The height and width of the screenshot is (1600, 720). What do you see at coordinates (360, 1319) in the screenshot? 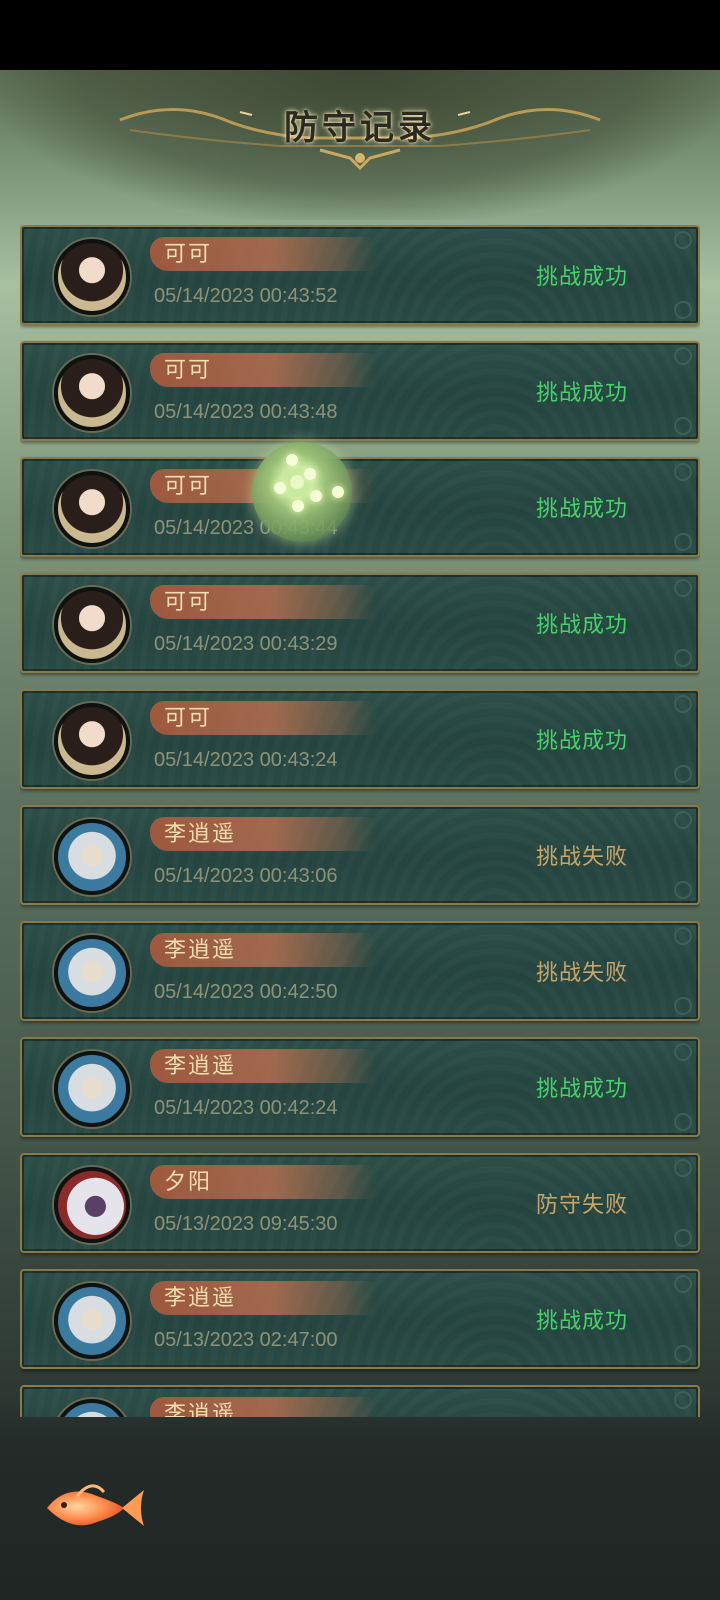
I see `record-row: 李逍遥 05/13/2023 02:47:00 挑战成功` at bounding box center [360, 1319].